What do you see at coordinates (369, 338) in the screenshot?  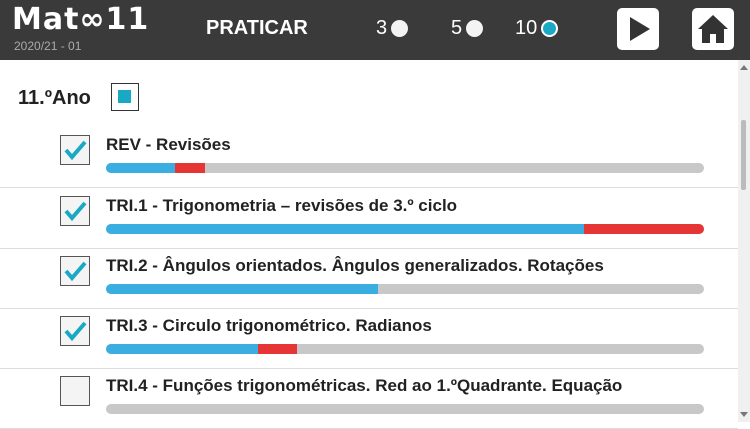 I see `topic-row: TRI.3 - Circulo trigonométrico. Radianos` at bounding box center [369, 338].